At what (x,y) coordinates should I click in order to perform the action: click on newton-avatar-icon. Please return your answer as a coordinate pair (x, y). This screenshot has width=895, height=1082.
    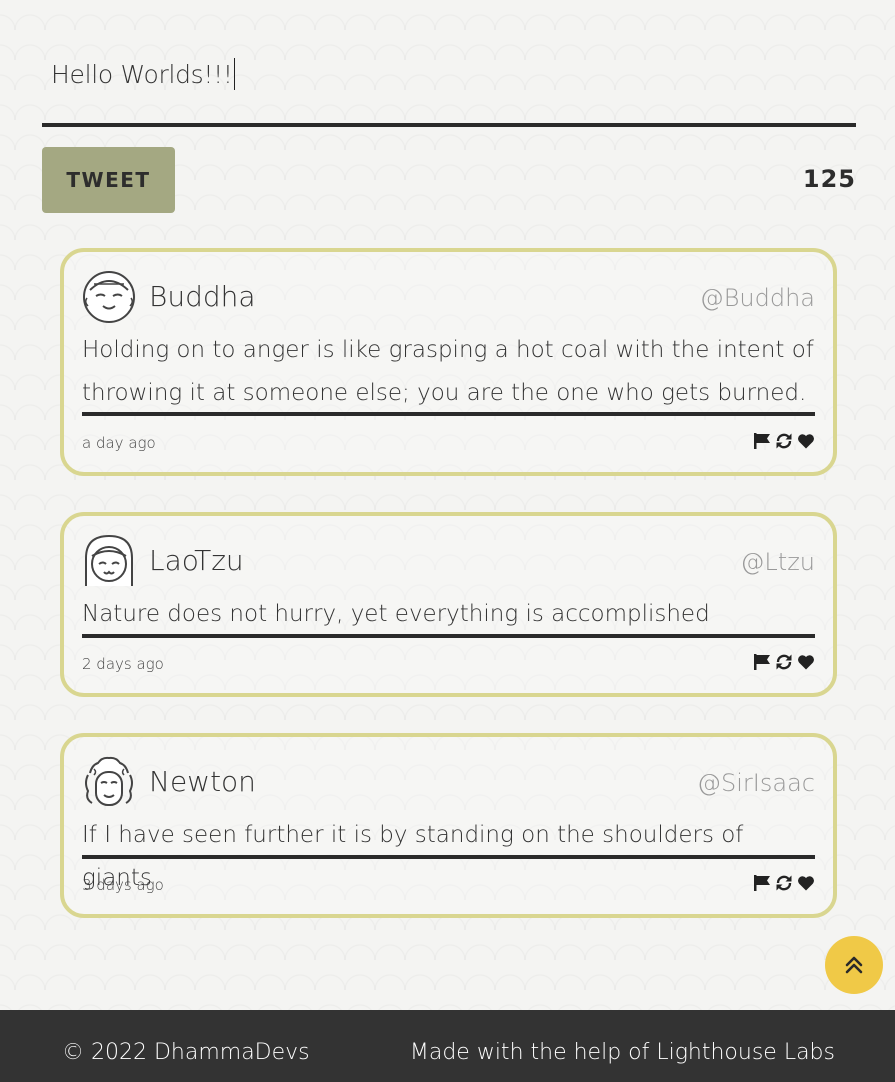
    Looking at the image, I should click on (109, 781).